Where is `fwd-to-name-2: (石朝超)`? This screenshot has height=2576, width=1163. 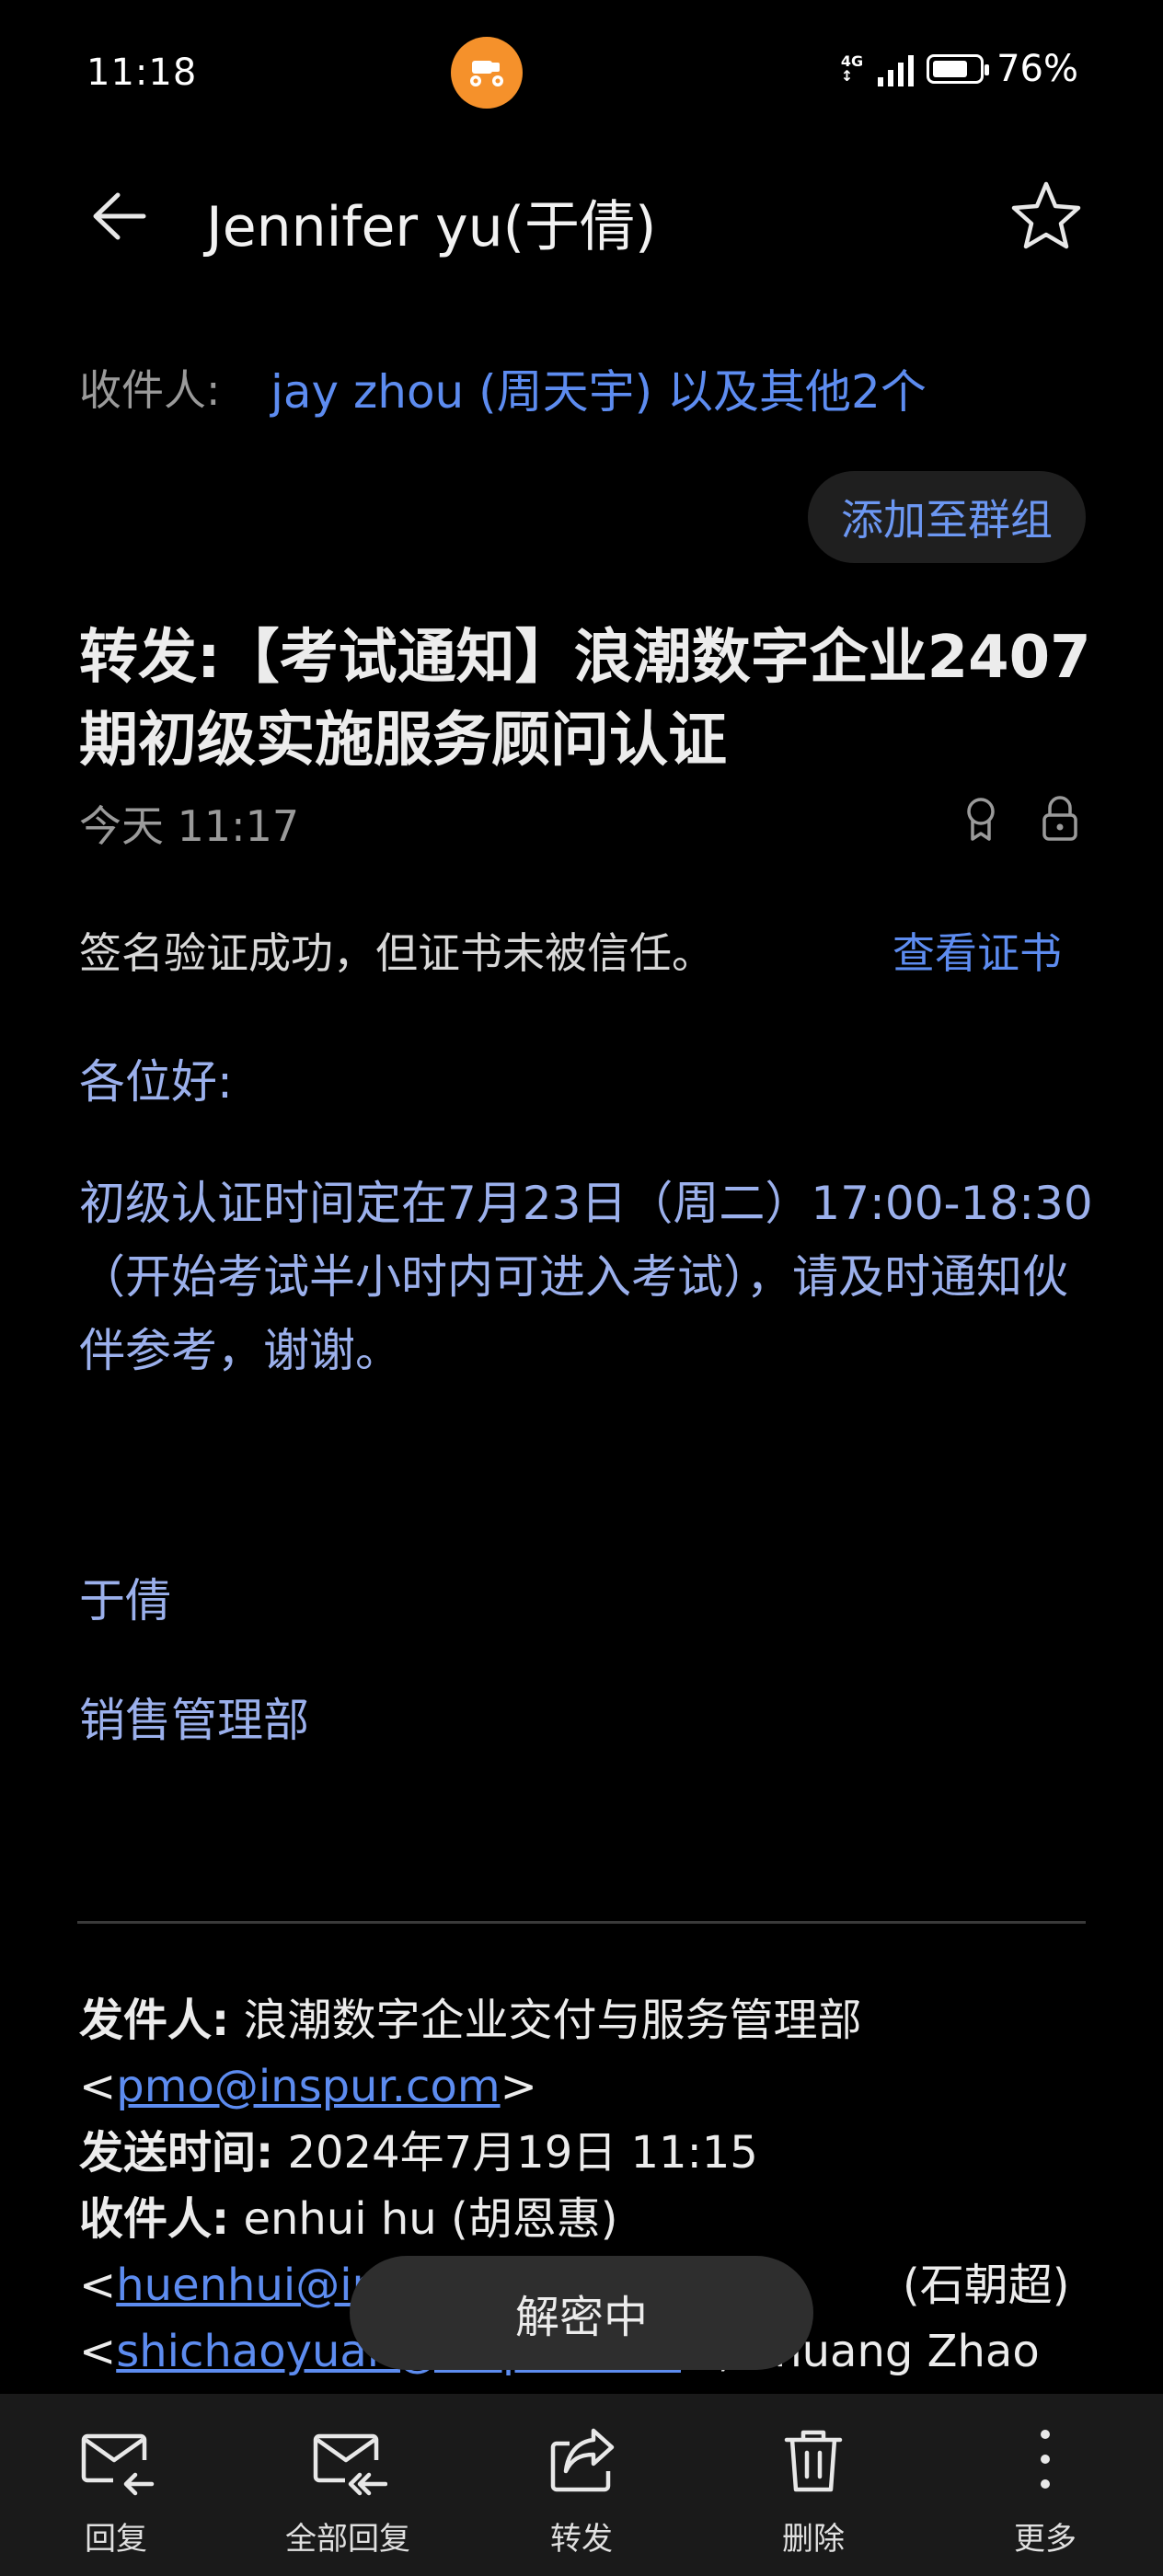
fwd-to-name-2: (石朝超) is located at coordinates (986, 2285).